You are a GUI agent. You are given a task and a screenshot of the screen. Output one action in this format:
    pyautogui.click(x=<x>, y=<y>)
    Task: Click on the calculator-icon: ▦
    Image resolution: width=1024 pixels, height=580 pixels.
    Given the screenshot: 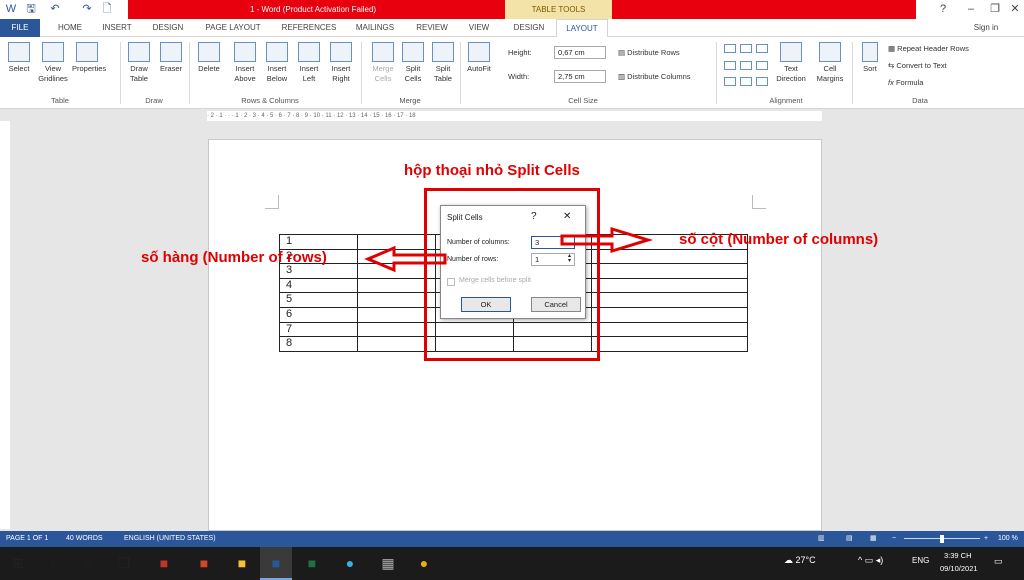 What is the action you would take?
    pyautogui.click(x=388, y=563)
    